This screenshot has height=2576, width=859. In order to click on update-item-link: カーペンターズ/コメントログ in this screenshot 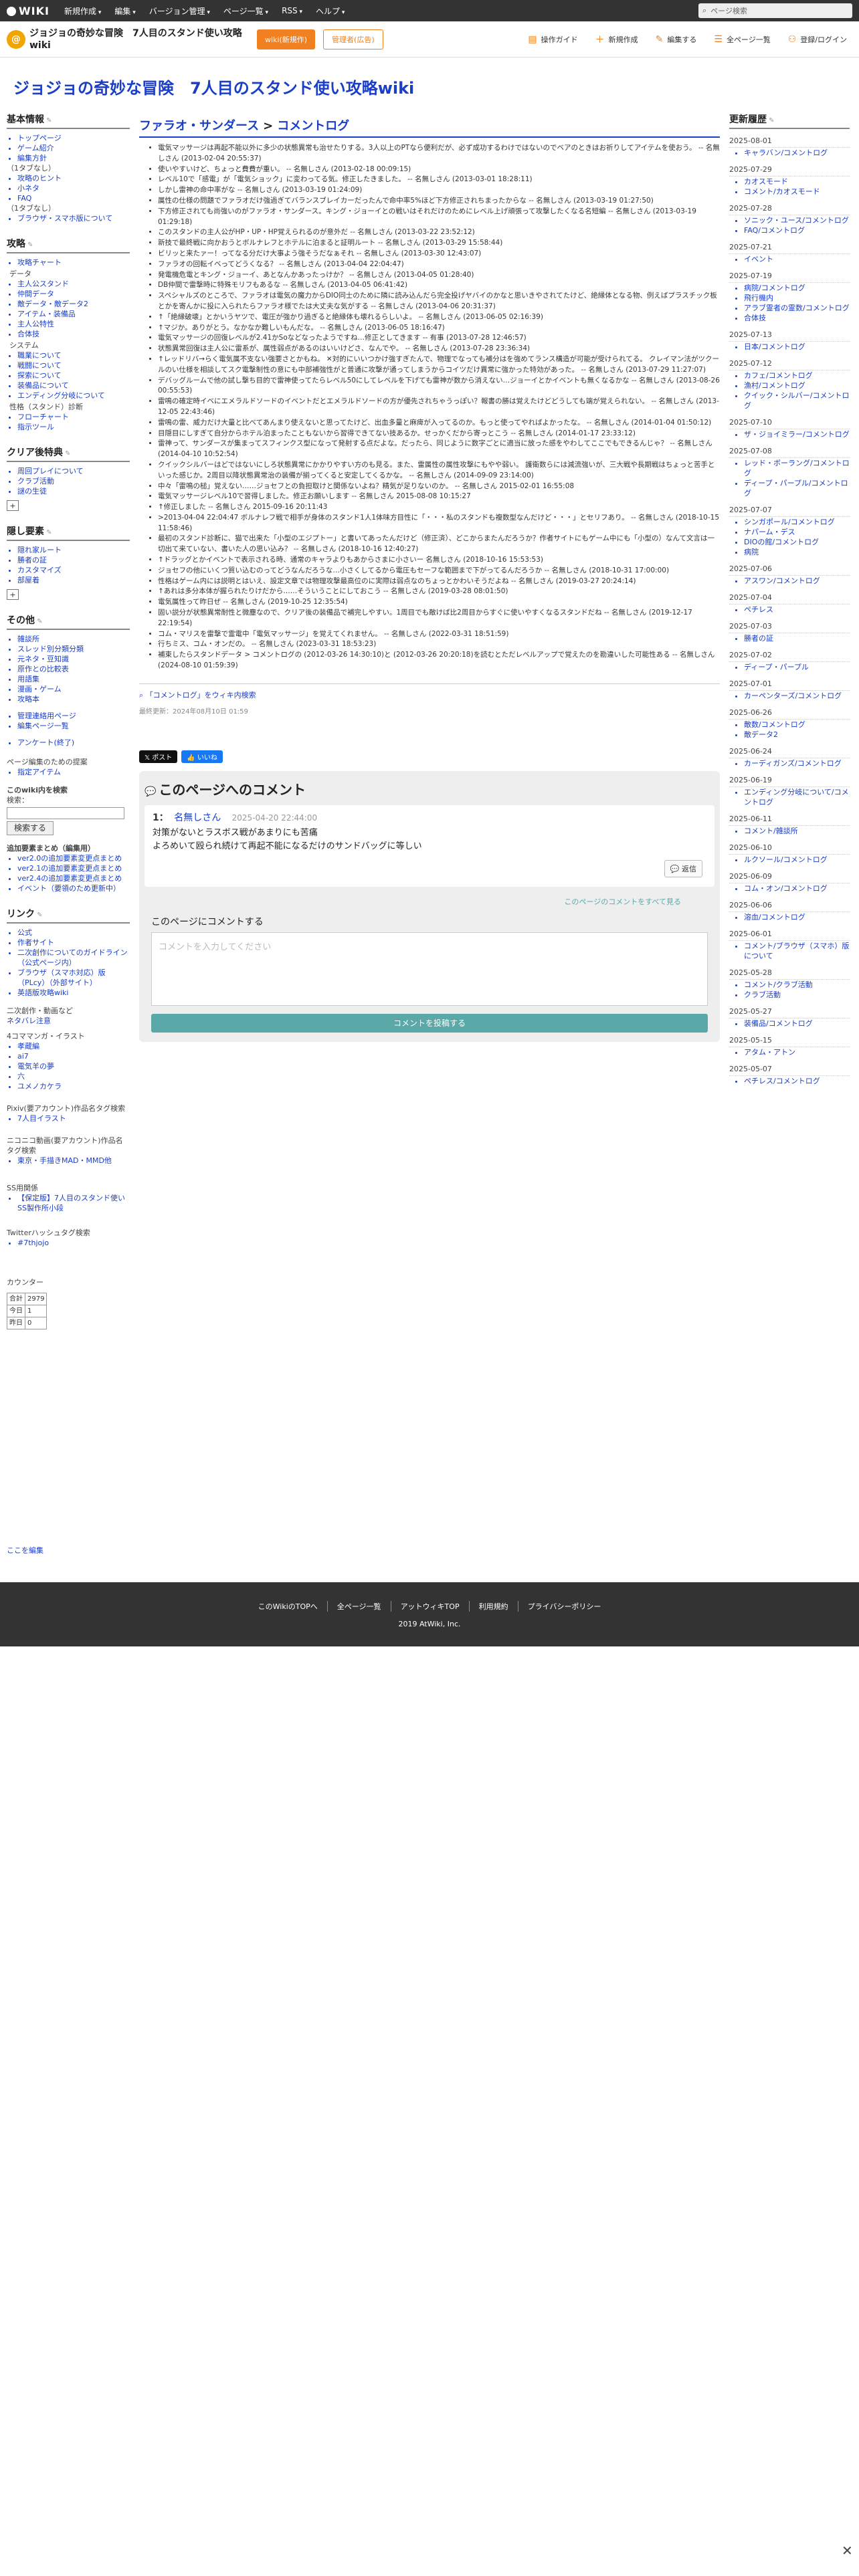, I will do `click(797, 696)`.